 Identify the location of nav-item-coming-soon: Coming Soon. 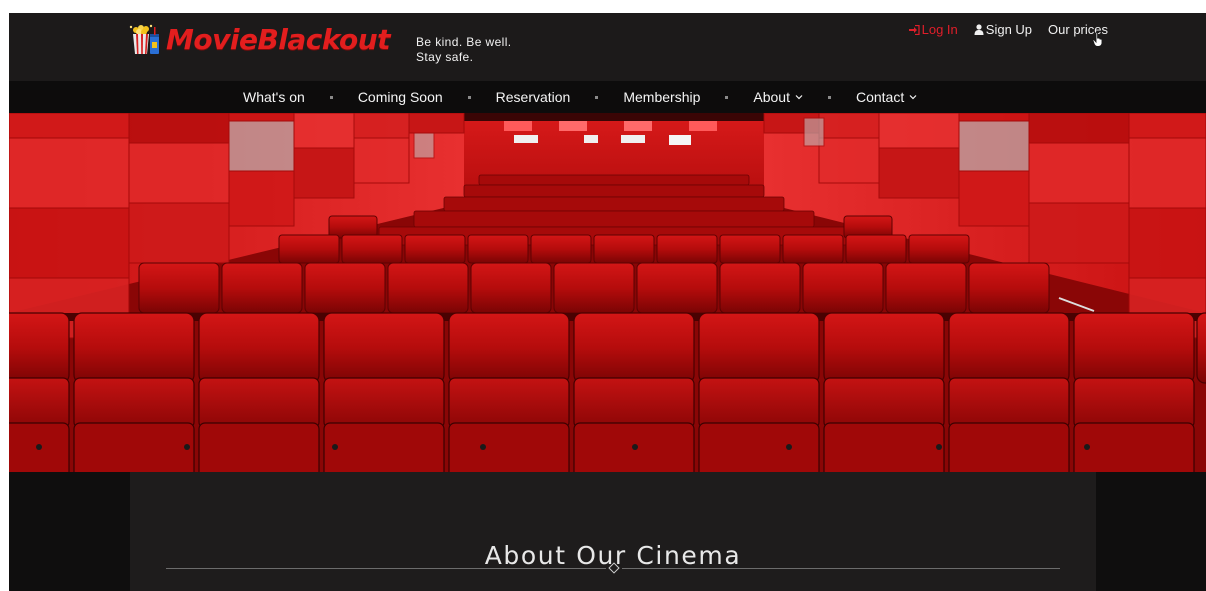
(400, 97).